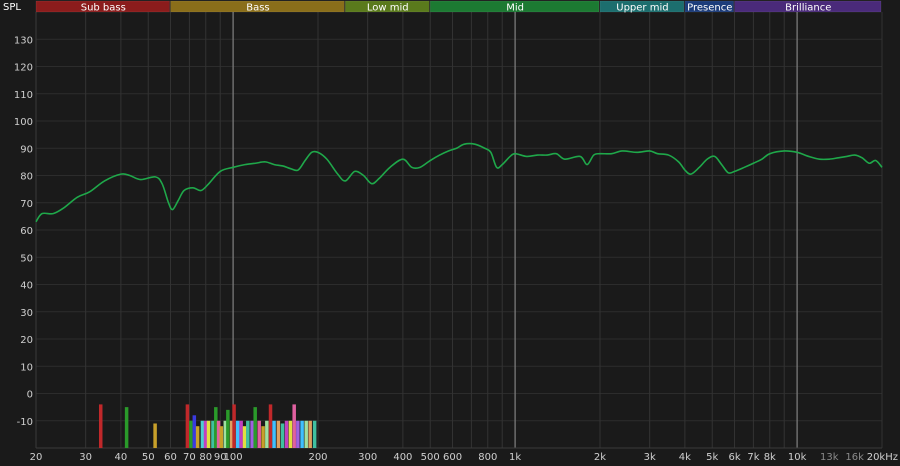 The image size is (900, 466). I want to click on x-tick-label: 50, so click(148, 457).